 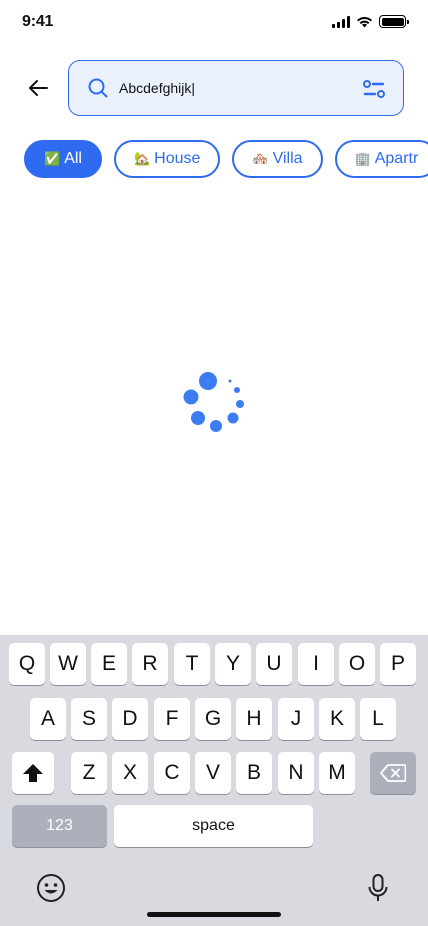 What do you see at coordinates (150, 664) in the screenshot?
I see `key-r: R` at bounding box center [150, 664].